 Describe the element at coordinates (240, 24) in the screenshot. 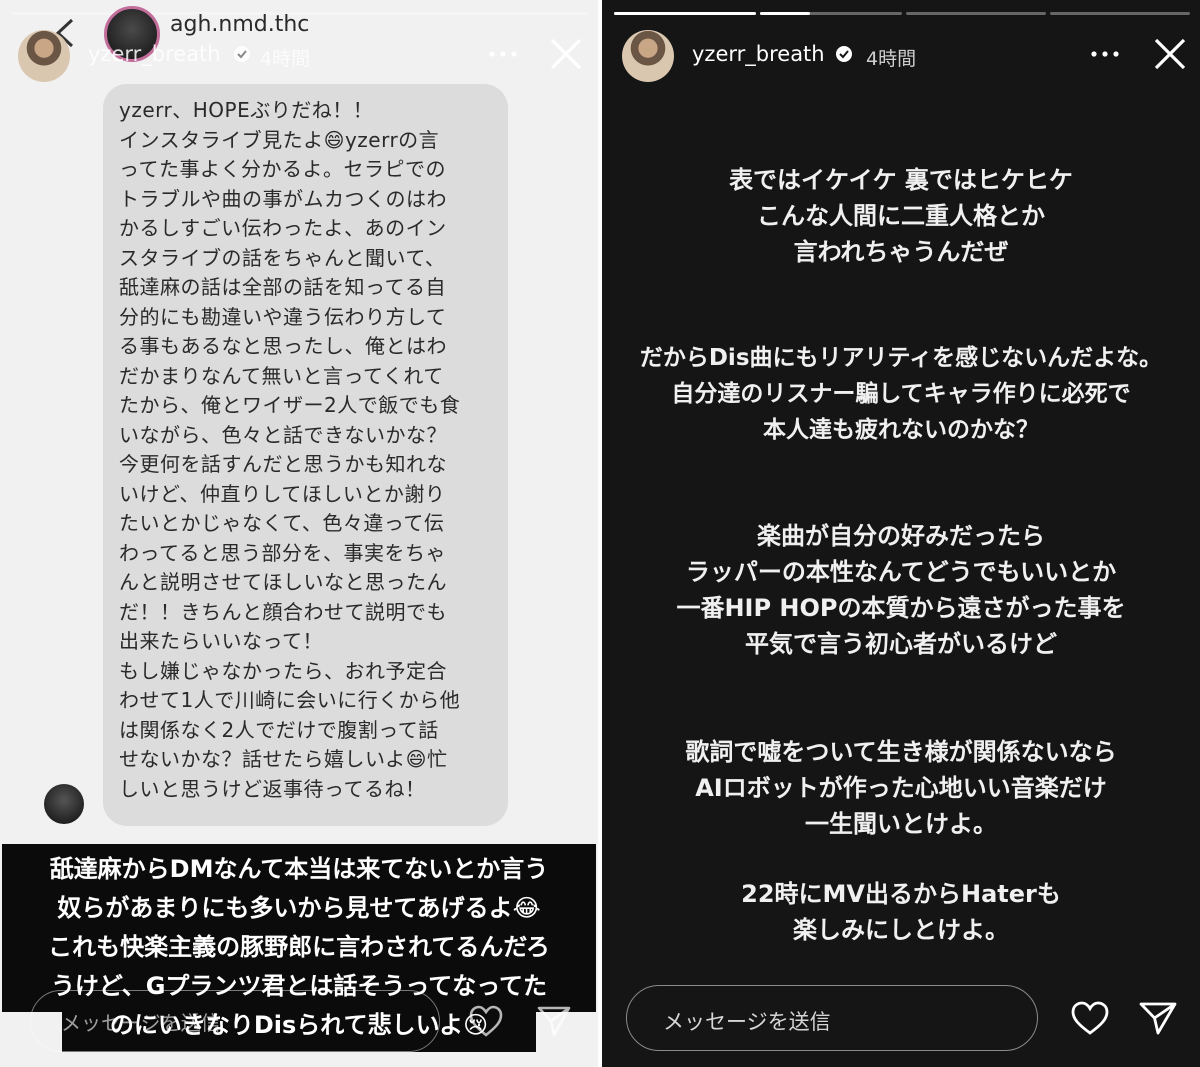

I see `dm-sender-name: agh.nmd.thc` at that location.